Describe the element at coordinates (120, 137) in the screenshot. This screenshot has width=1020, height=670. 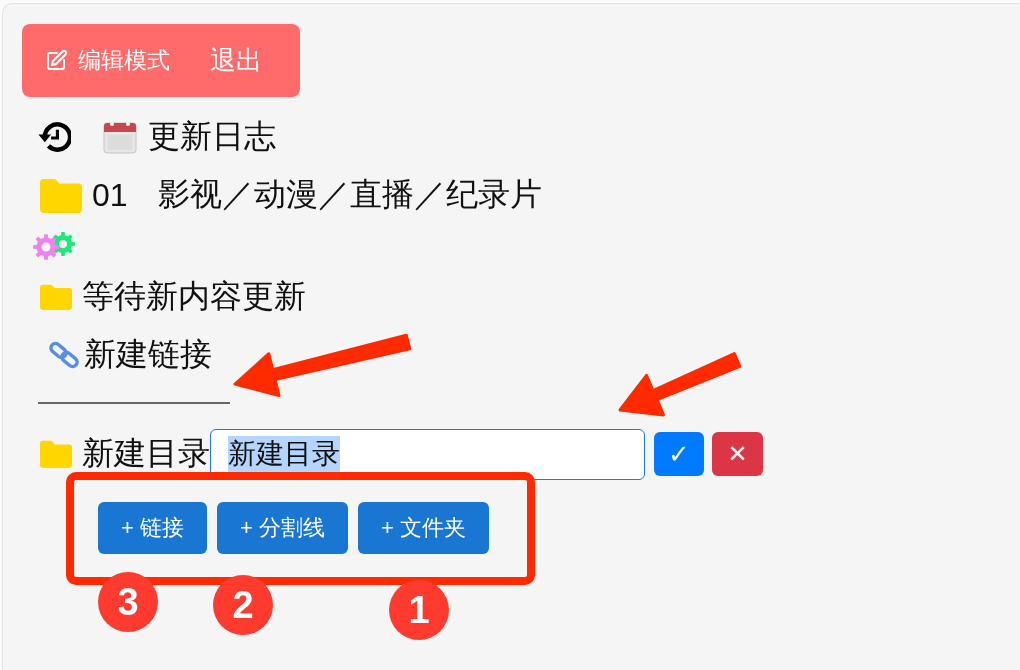
I see `calendar-icon` at that location.